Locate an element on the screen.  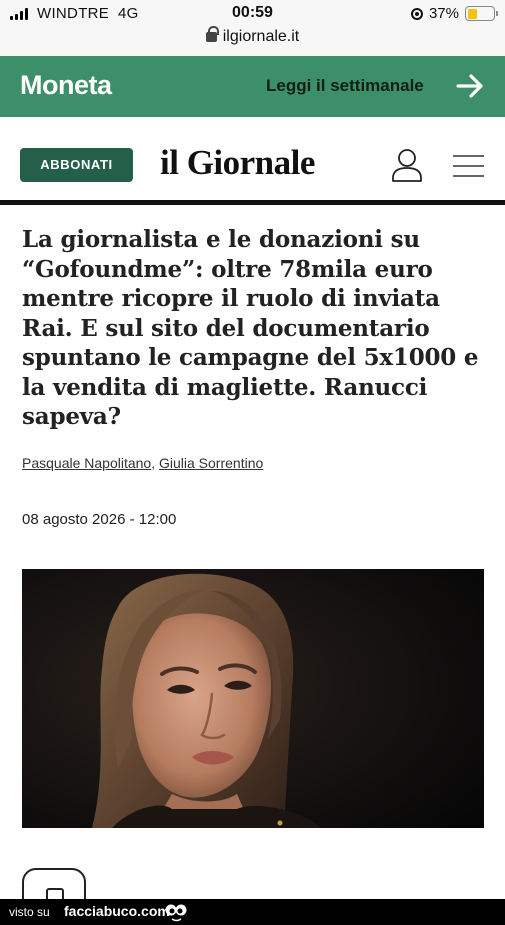
author-link: Pasquale Napolitano is located at coordinates (86, 463).